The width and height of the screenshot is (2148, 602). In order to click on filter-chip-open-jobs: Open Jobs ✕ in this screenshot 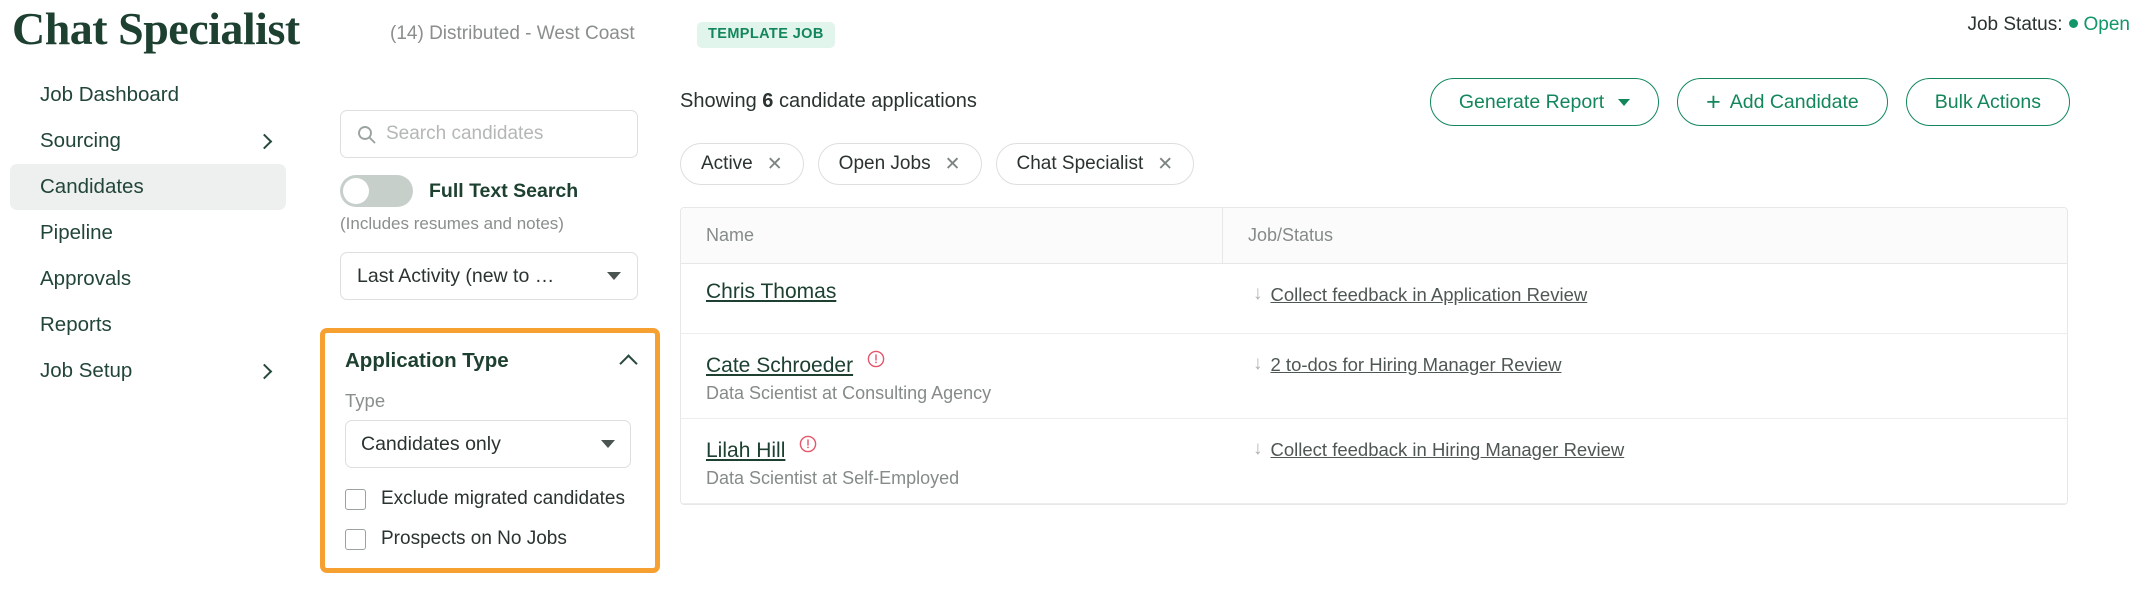, I will do `click(899, 164)`.